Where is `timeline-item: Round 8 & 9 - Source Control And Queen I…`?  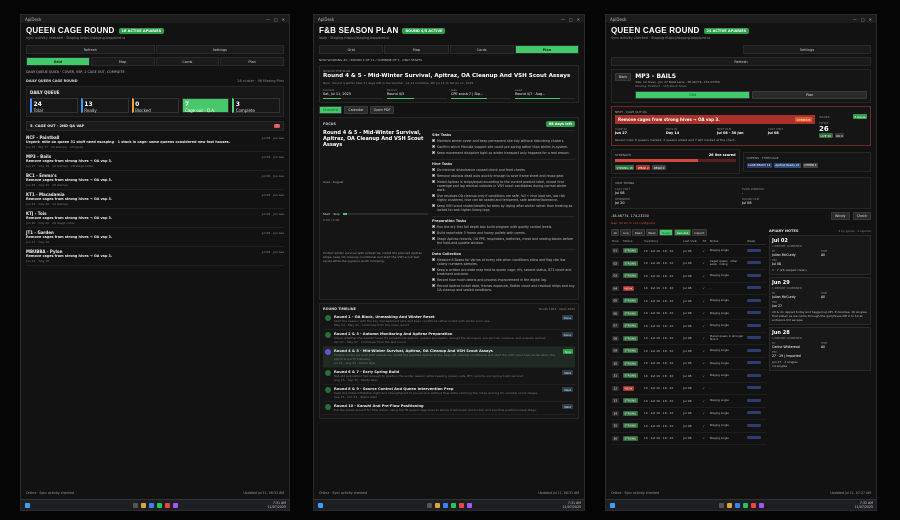 timeline-item: Round 8 & 9 - Source Control And Queen I… is located at coordinates (449, 393).